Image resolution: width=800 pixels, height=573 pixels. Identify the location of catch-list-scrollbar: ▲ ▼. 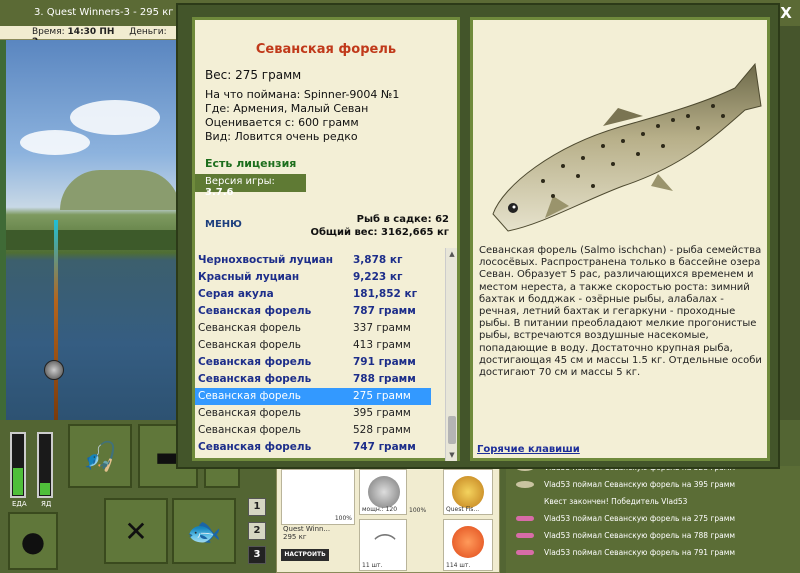
(451, 354).